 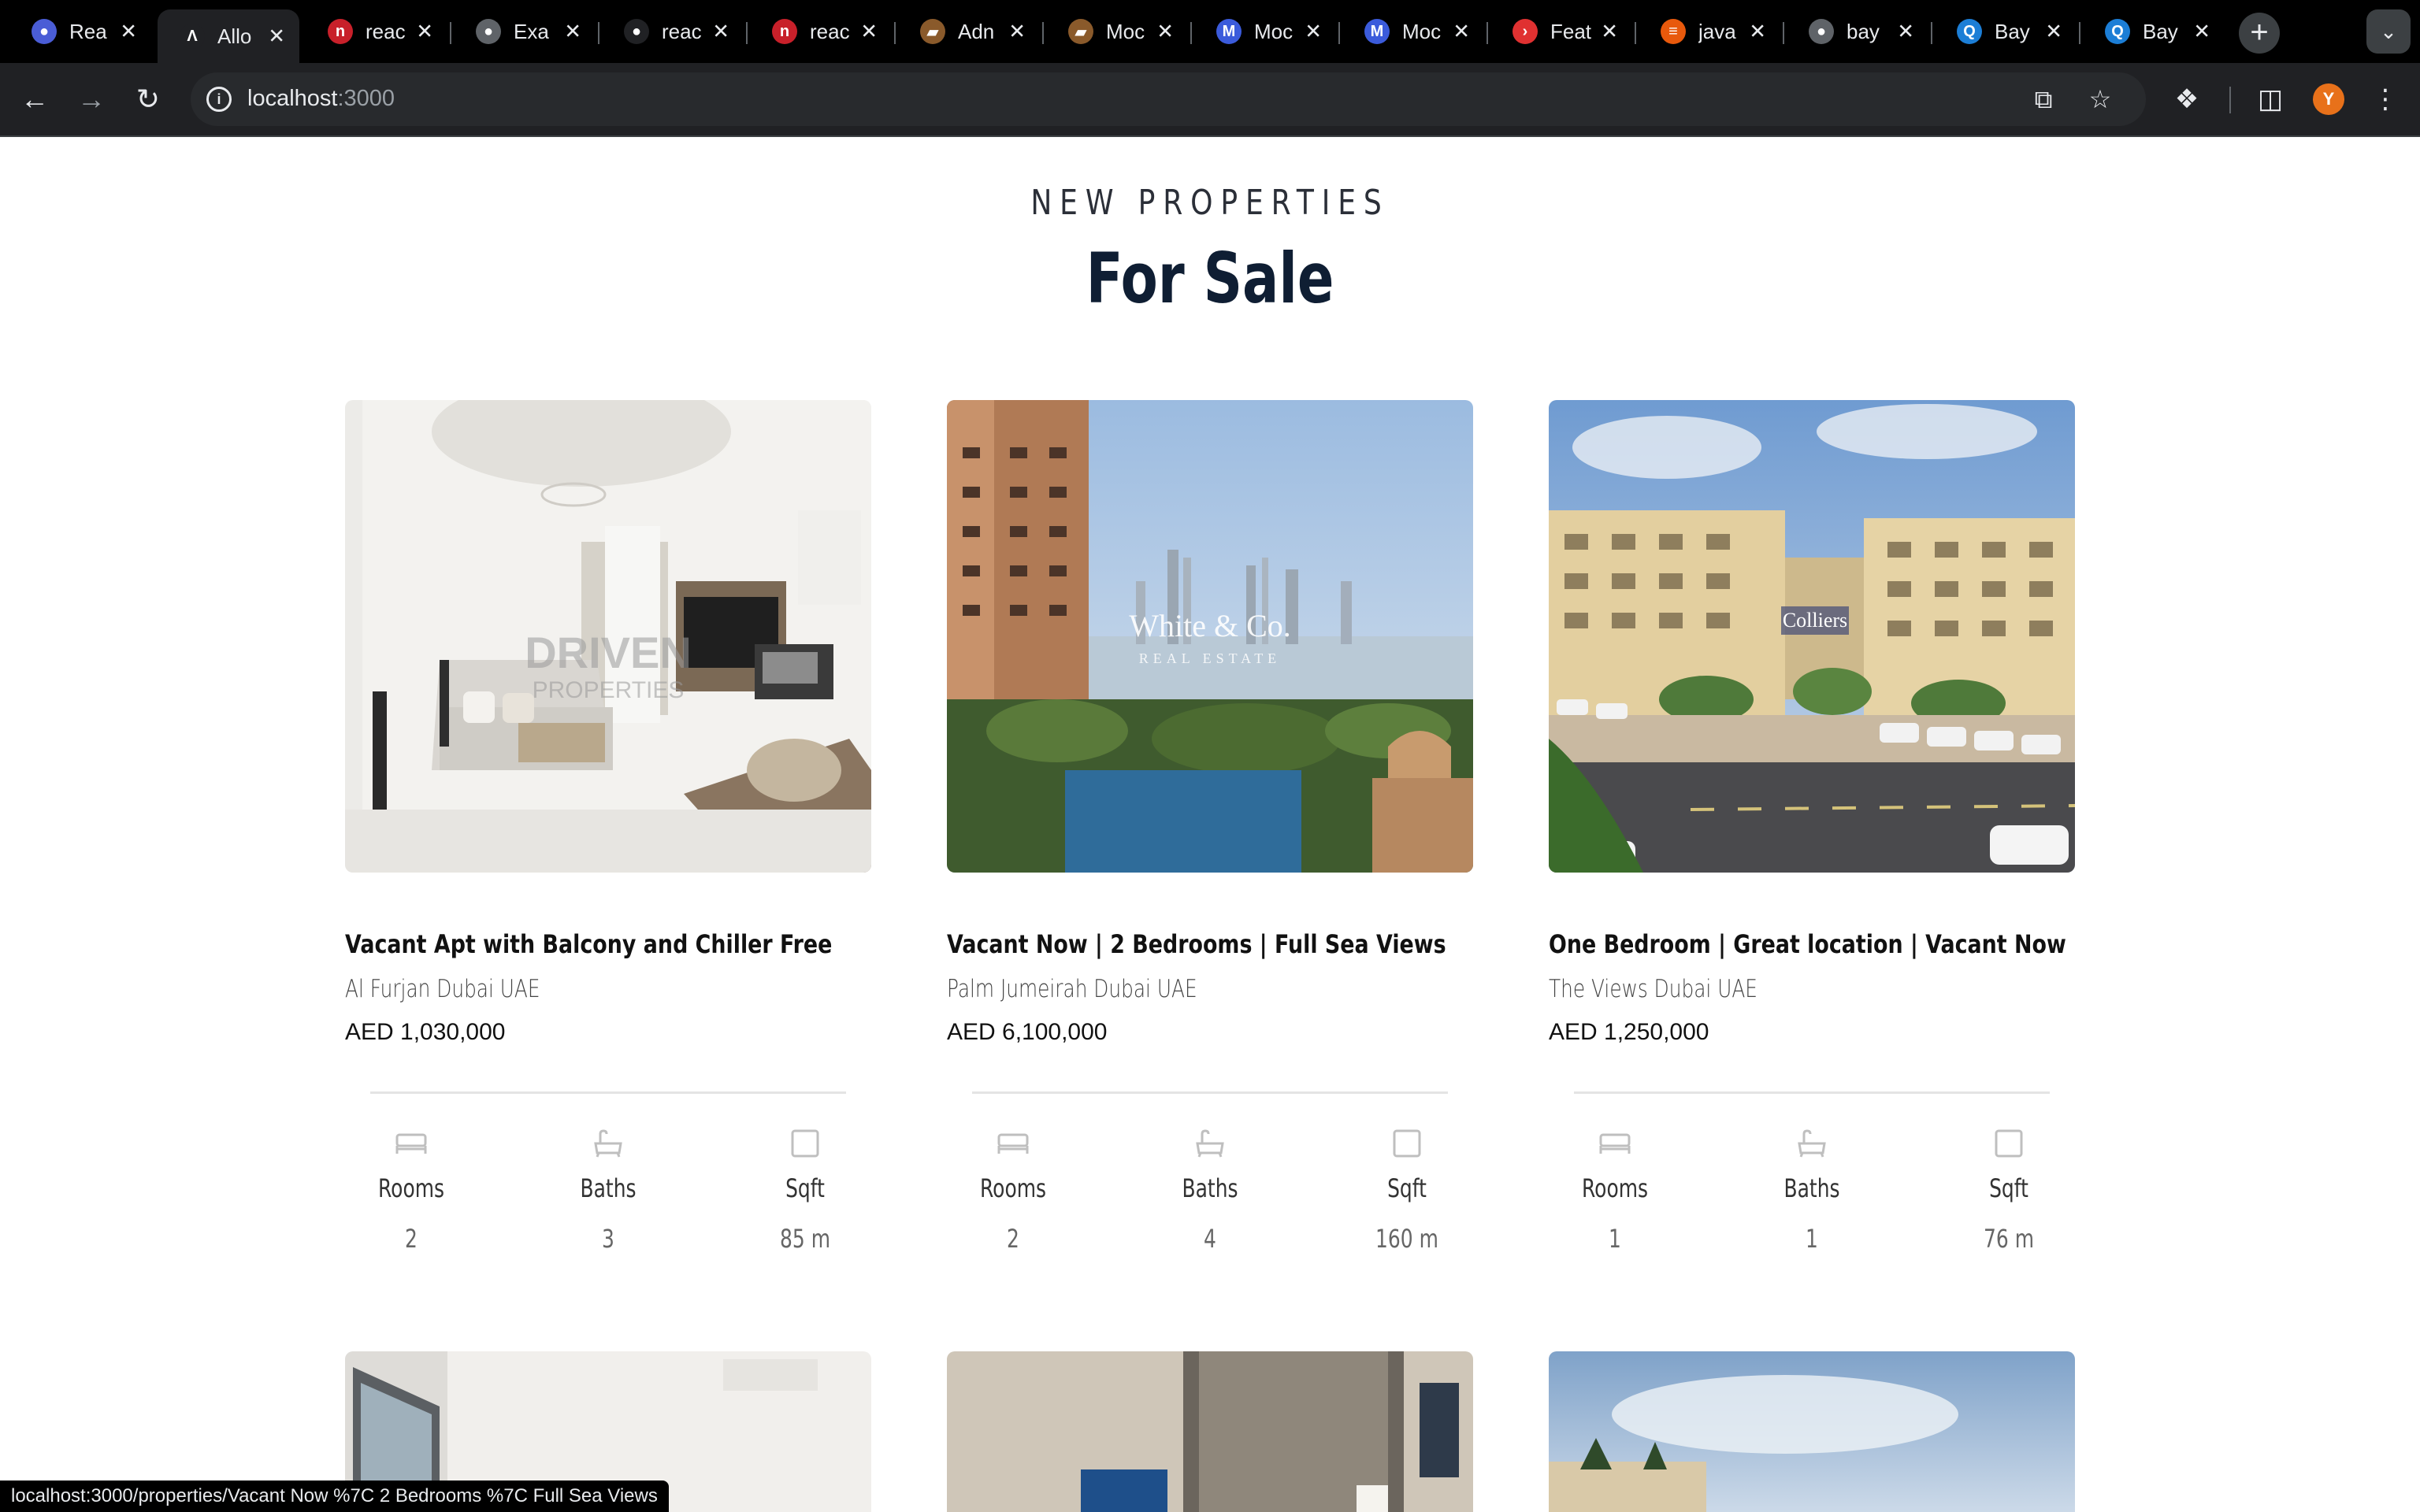 I want to click on browser-tab: ● Exa ✕, so click(x=525, y=31).